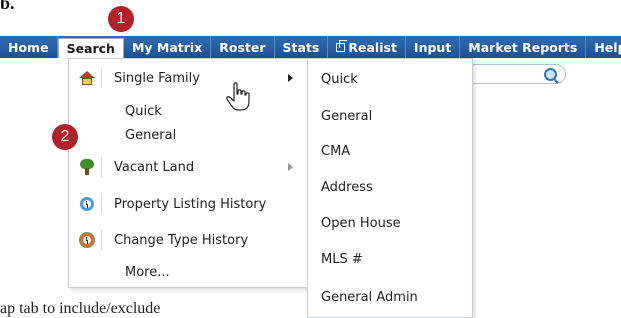  I want to click on nav-input-label: Input, so click(432, 47).